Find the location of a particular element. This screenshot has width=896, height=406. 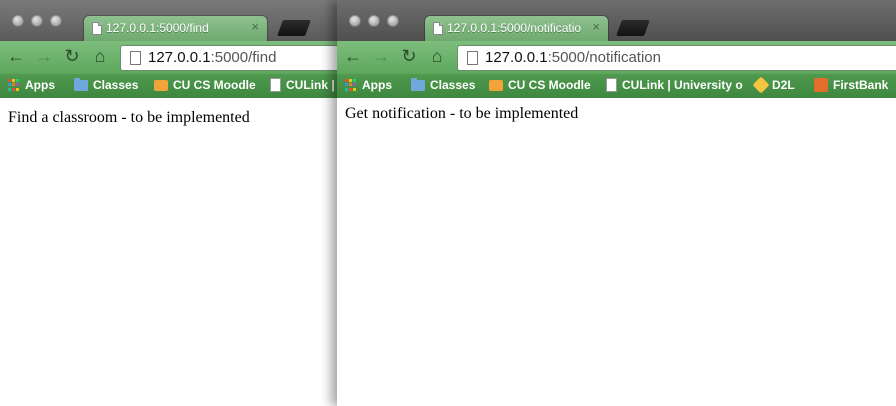

browser-tab: 127.0.0.1:5000/notificatio × is located at coordinates (516, 28).